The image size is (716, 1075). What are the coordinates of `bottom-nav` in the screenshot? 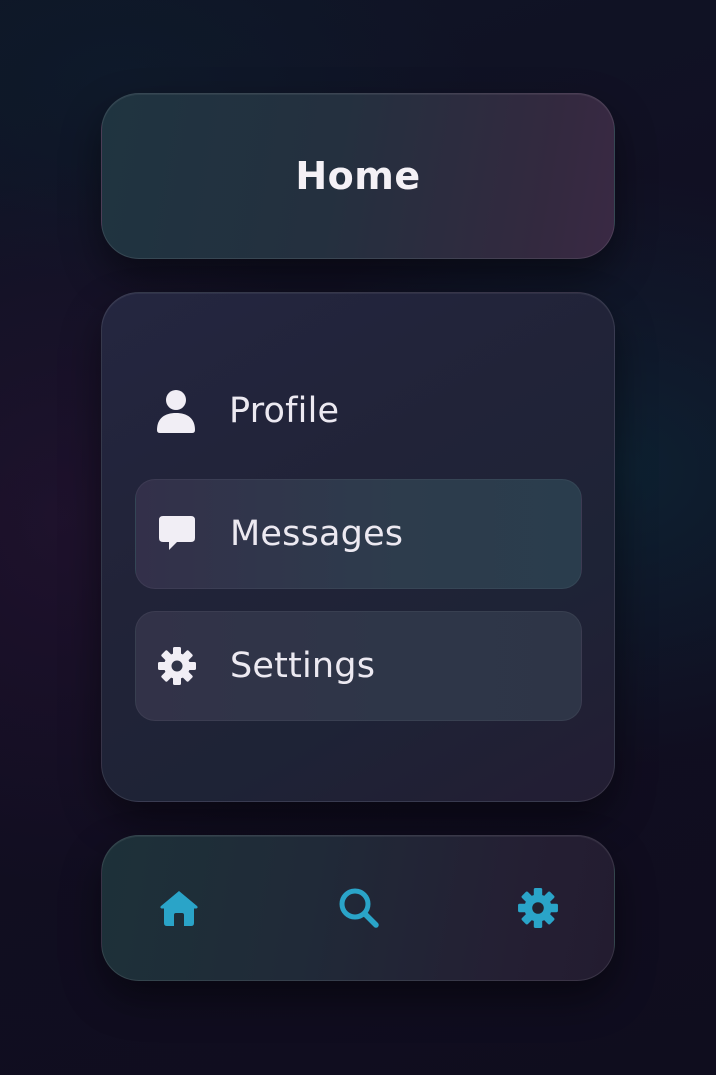 It's located at (358, 908).